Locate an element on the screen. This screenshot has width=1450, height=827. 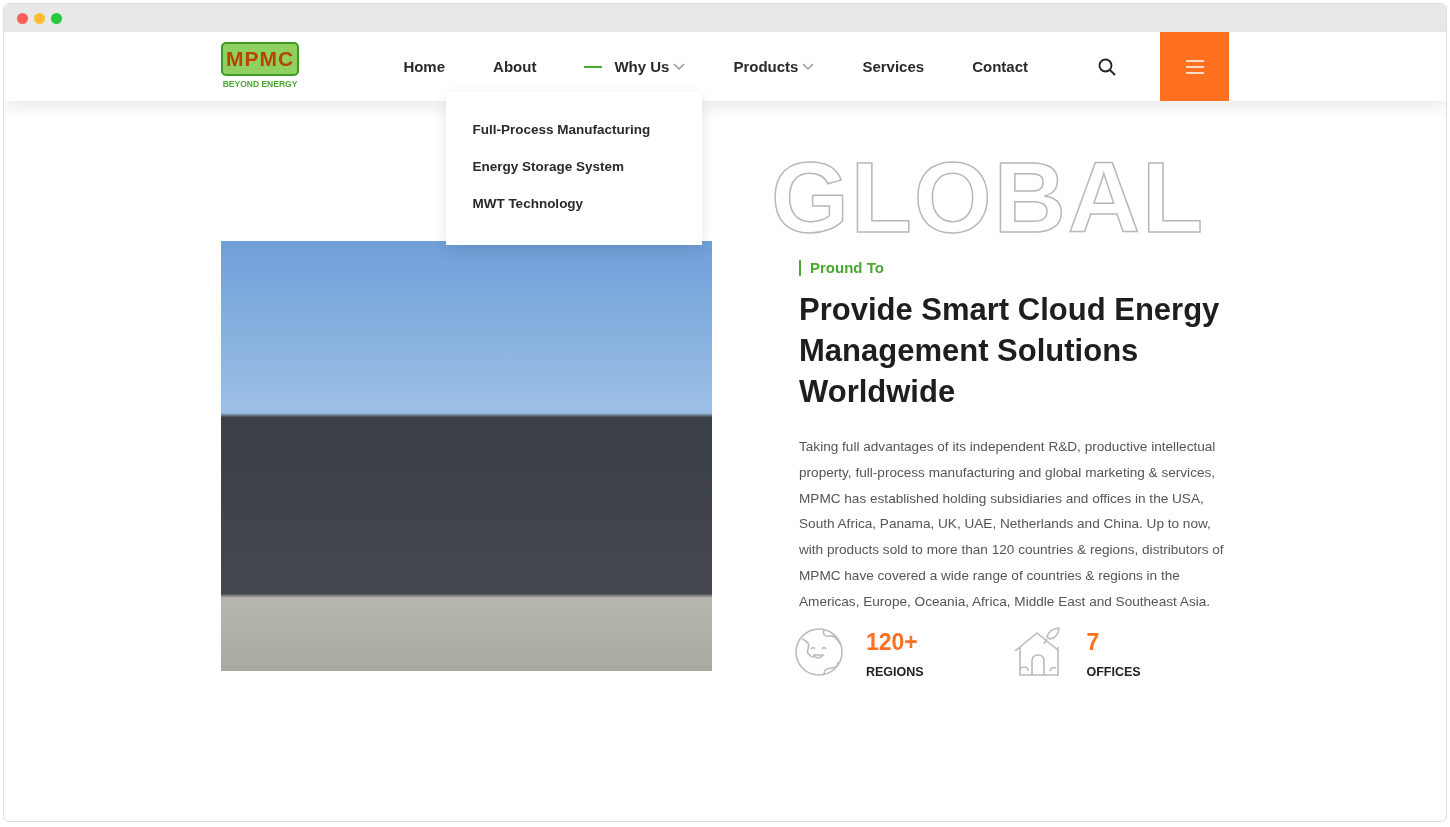
stat-label: OFFICES is located at coordinates (1113, 671).